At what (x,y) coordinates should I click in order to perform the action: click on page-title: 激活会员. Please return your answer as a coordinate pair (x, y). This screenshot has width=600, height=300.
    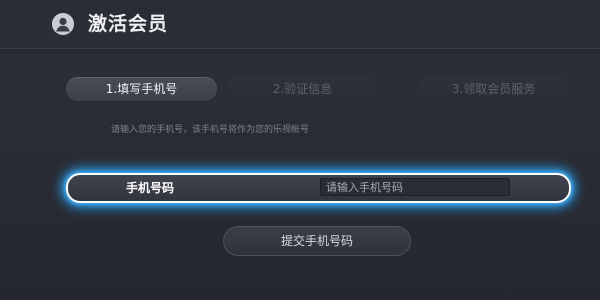
    Looking at the image, I should click on (128, 24).